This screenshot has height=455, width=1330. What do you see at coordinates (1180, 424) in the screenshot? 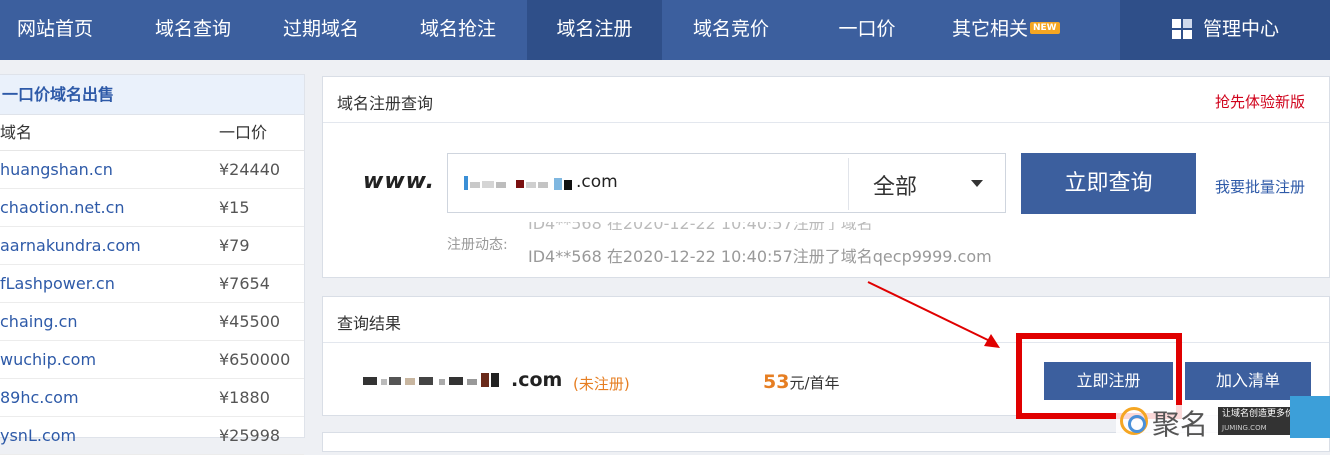
I see `watermark-brand: 聚名` at bounding box center [1180, 424].